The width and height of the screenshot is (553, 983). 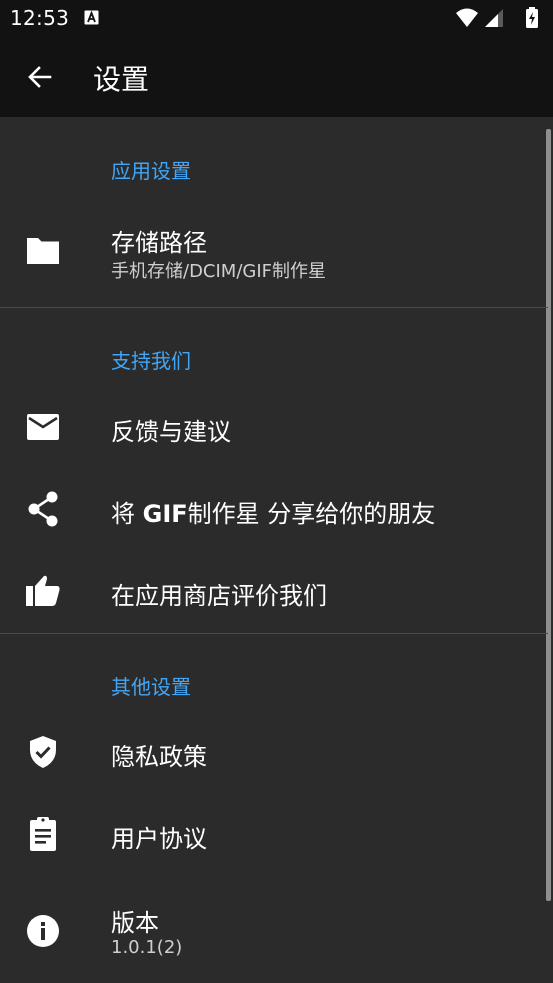 What do you see at coordinates (274, 427) in the screenshot?
I see `pref-feedback: 反馈与建议` at bounding box center [274, 427].